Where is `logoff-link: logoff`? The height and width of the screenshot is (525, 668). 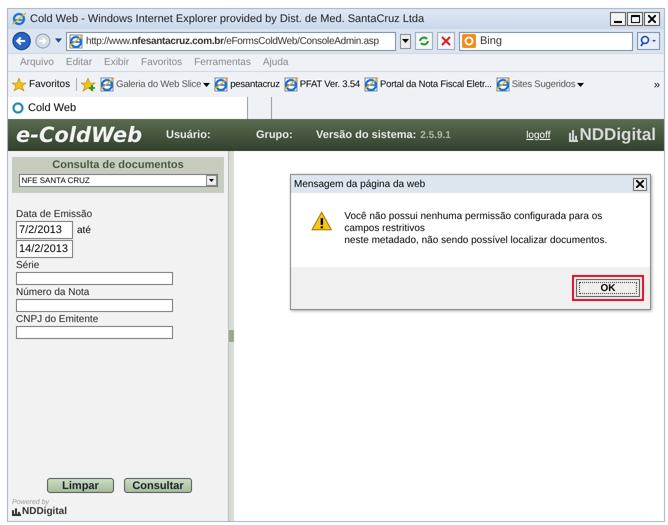 logoff-link: logoff is located at coordinates (538, 135).